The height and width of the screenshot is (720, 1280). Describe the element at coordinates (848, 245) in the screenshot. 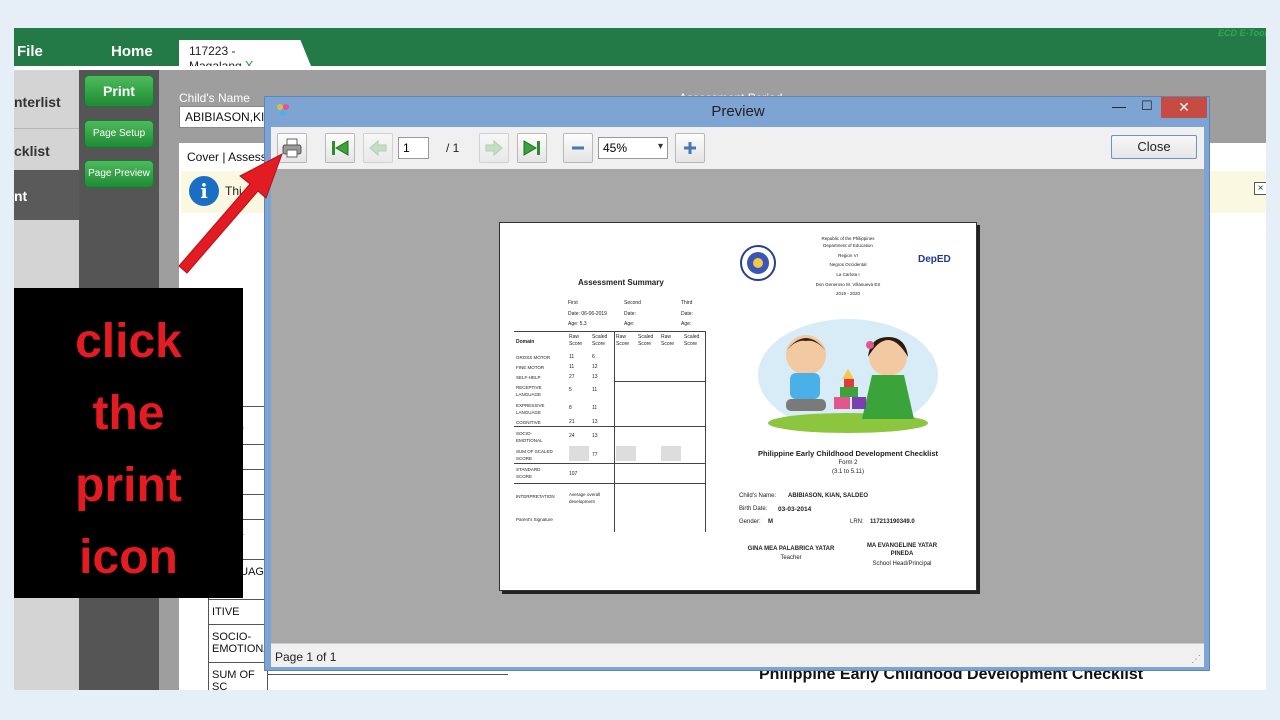

I see `header-line: Department of Education` at that location.